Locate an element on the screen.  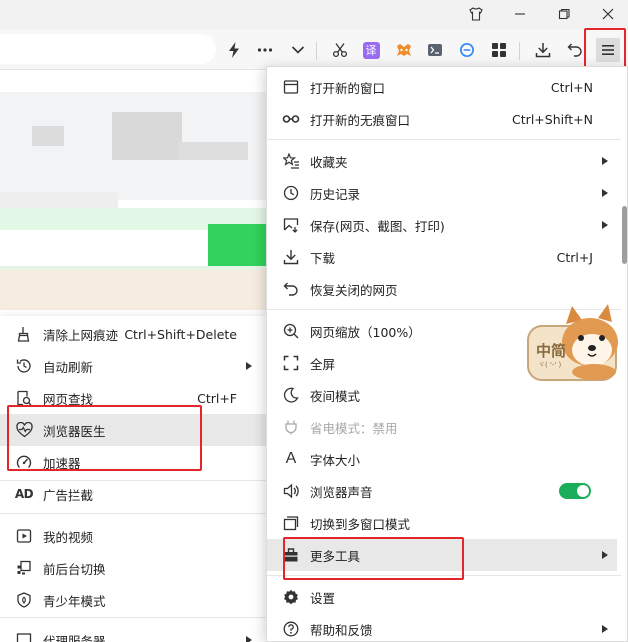
new-window-icon is located at coordinates (291, 87).